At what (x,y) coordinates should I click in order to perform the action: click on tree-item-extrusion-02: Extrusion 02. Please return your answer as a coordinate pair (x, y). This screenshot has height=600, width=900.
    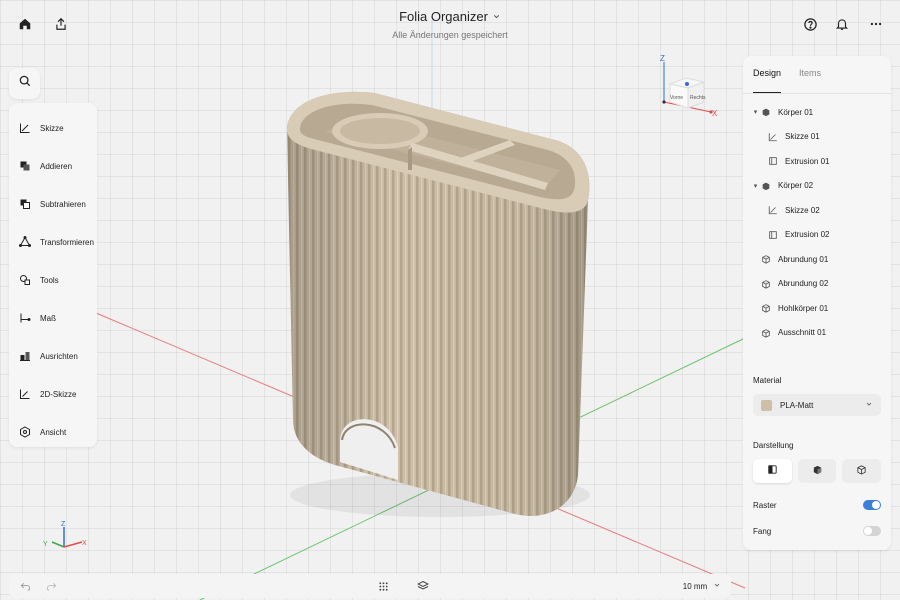
    Looking at the image, I should click on (817, 235).